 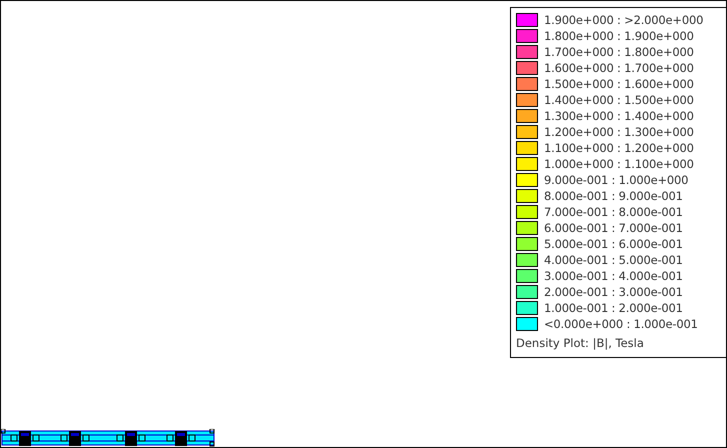 I want to click on legend-label: 1.500e+000 : 1.600e+000, so click(x=619, y=84).